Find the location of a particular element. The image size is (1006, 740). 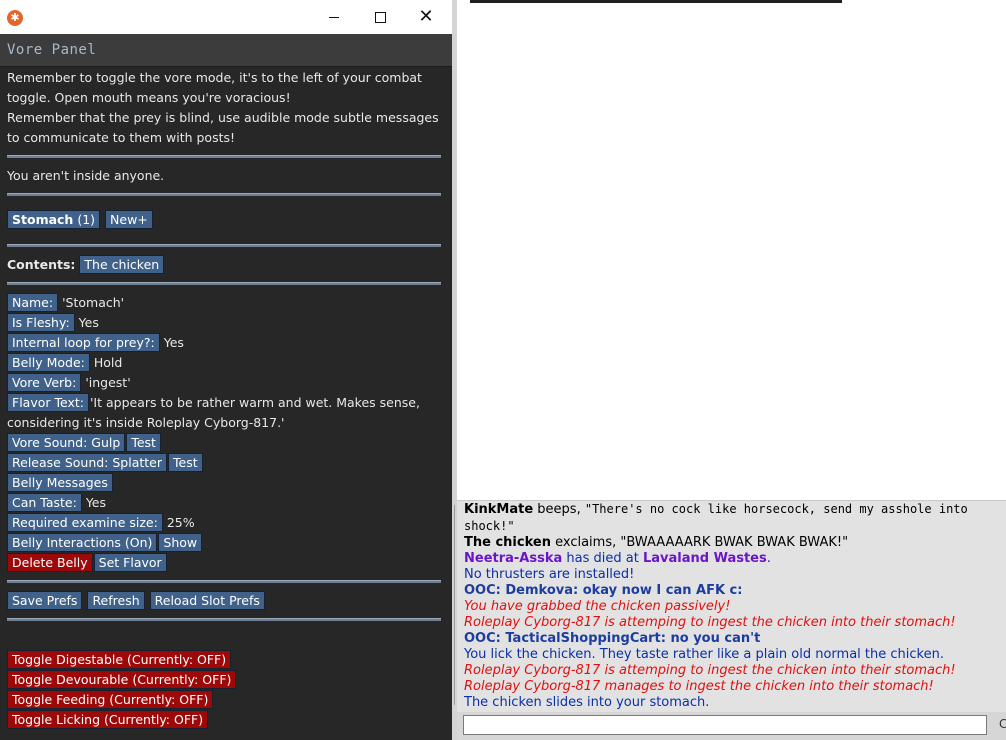

close-icon: ✕ is located at coordinates (426, 16).